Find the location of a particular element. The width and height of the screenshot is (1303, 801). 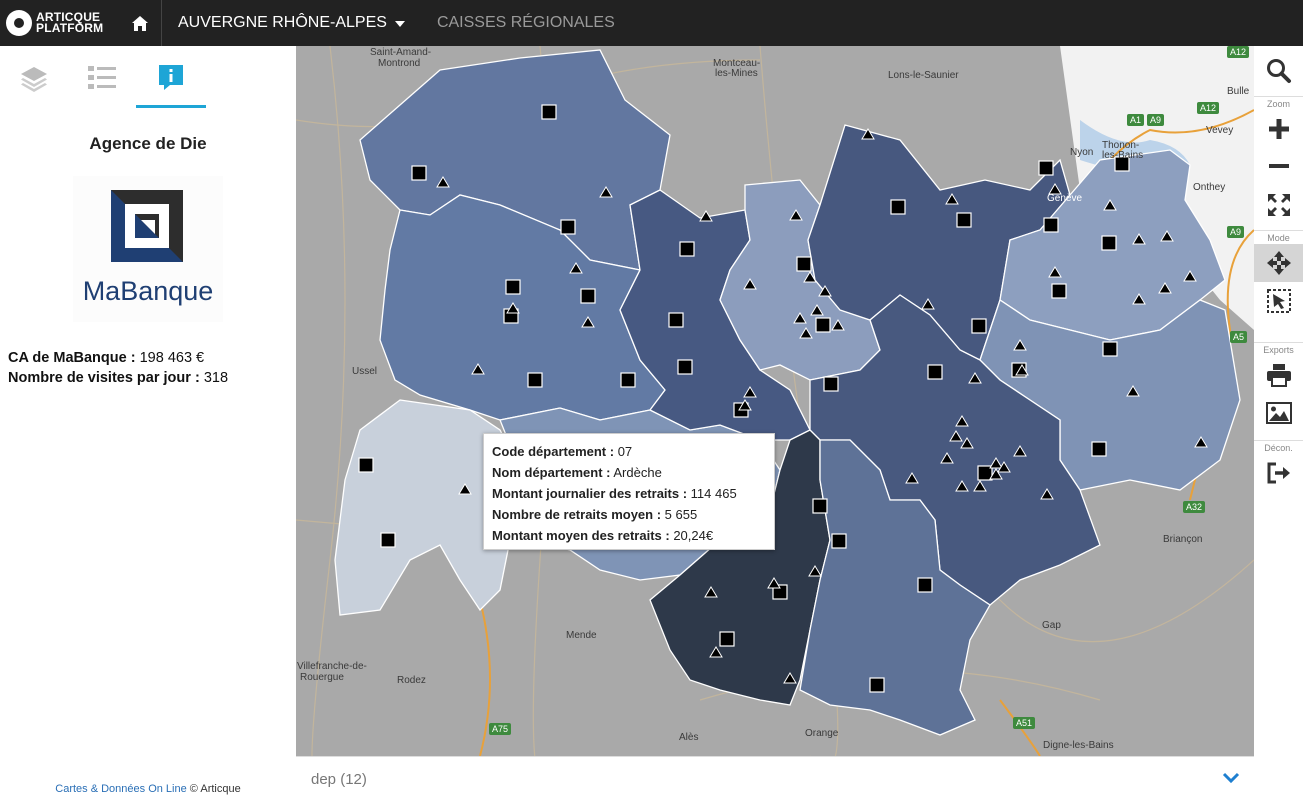

tab-layers is located at coordinates (34, 78).